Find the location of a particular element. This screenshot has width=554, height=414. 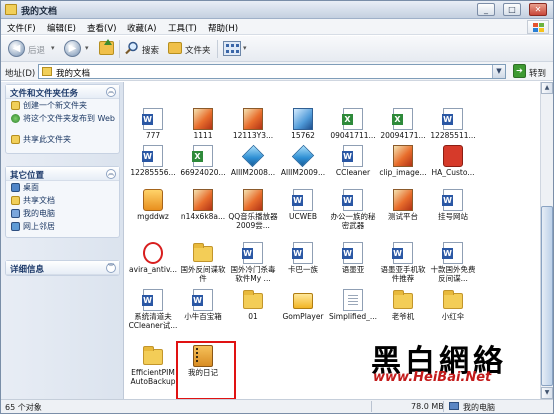

expand-icon: ︾ is located at coordinates (111, 268).